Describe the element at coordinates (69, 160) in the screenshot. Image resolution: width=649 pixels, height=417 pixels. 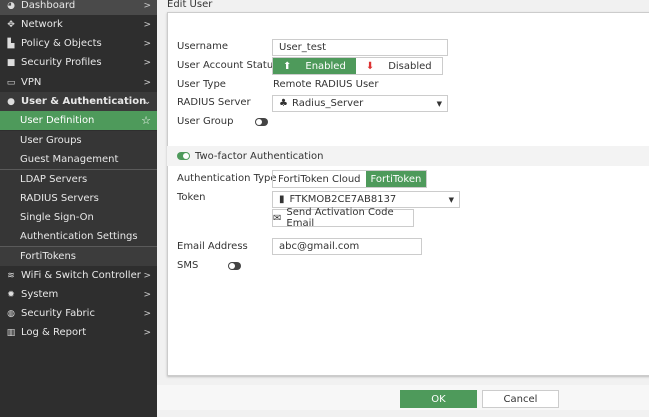
I see `nav-label: Guest Management` at that location.